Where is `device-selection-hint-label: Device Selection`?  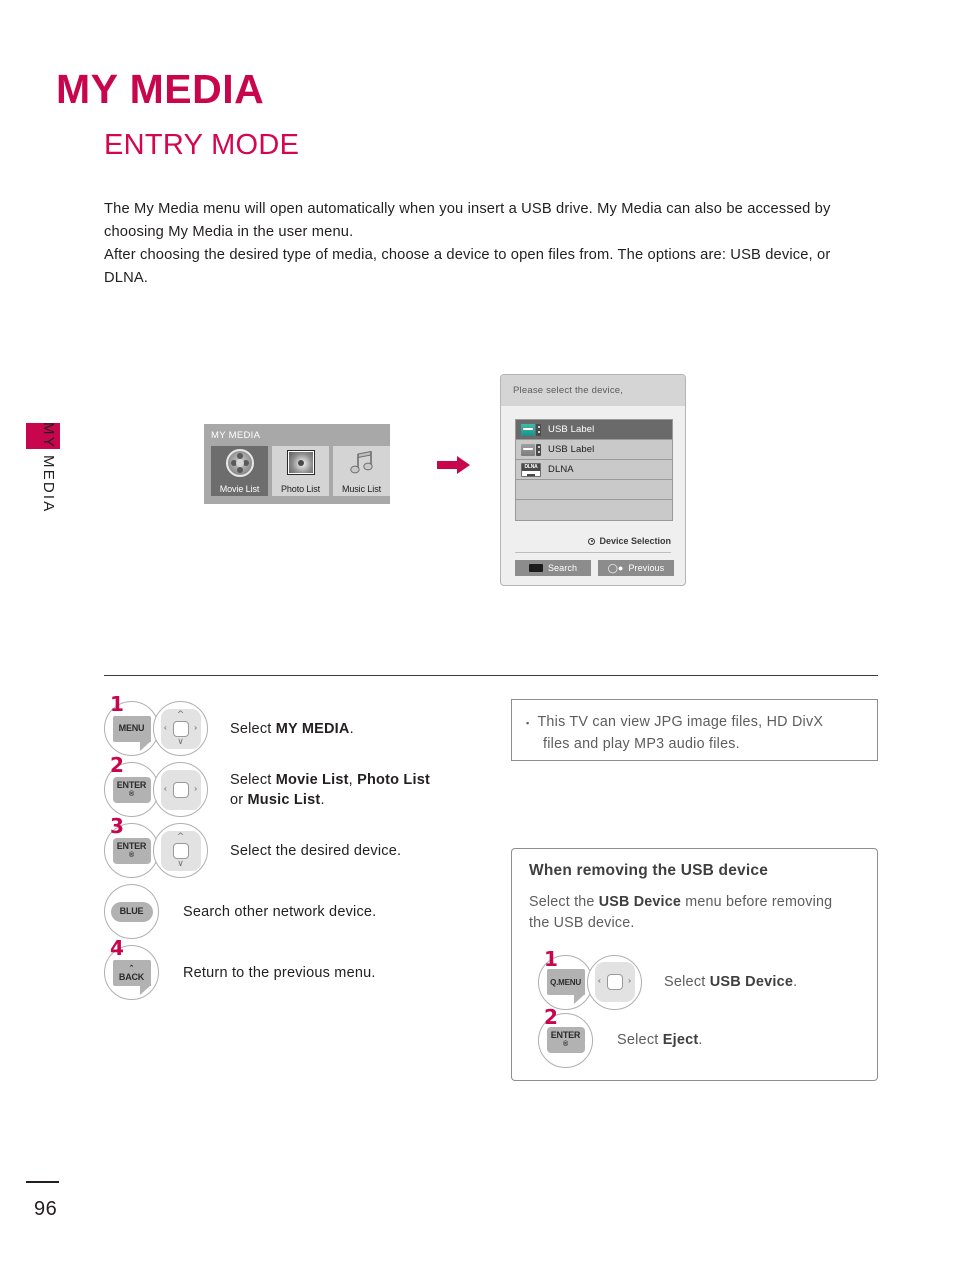 device-selection-hint-label: Device Selection is located at coordinates (635, 541).